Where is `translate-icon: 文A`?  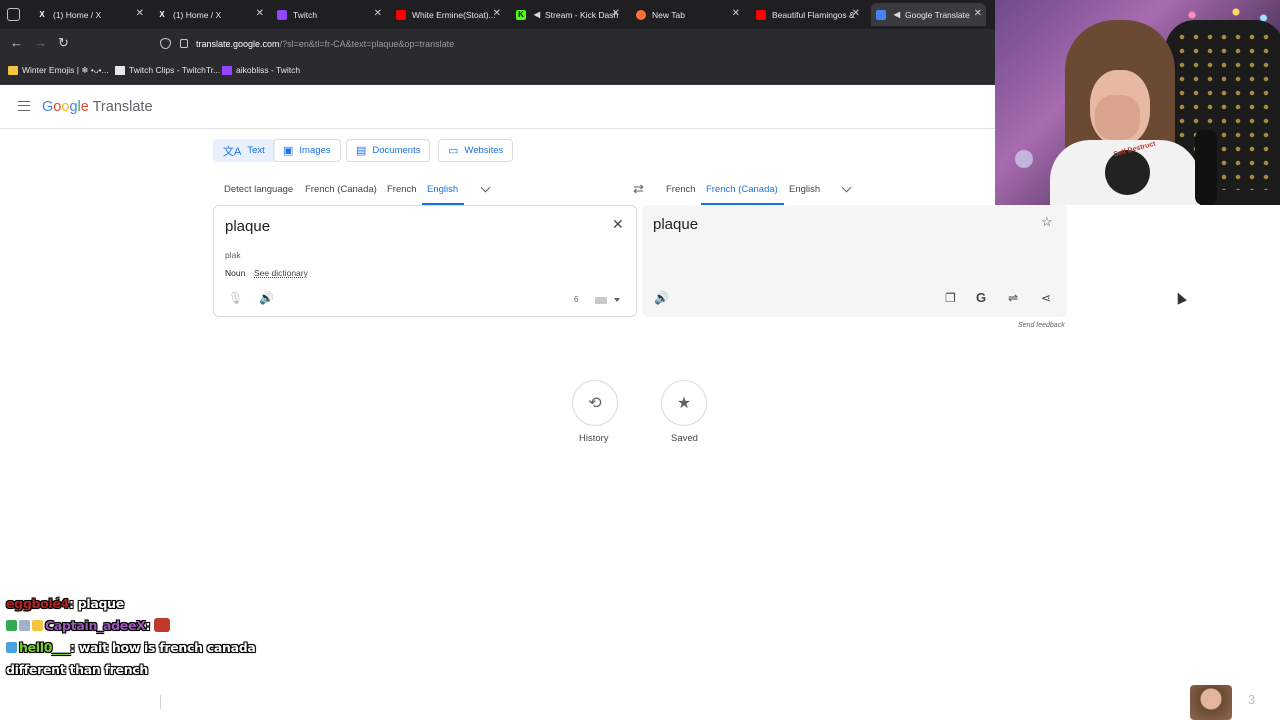 translate-icon: 文A is located at coordinates (232, 151).